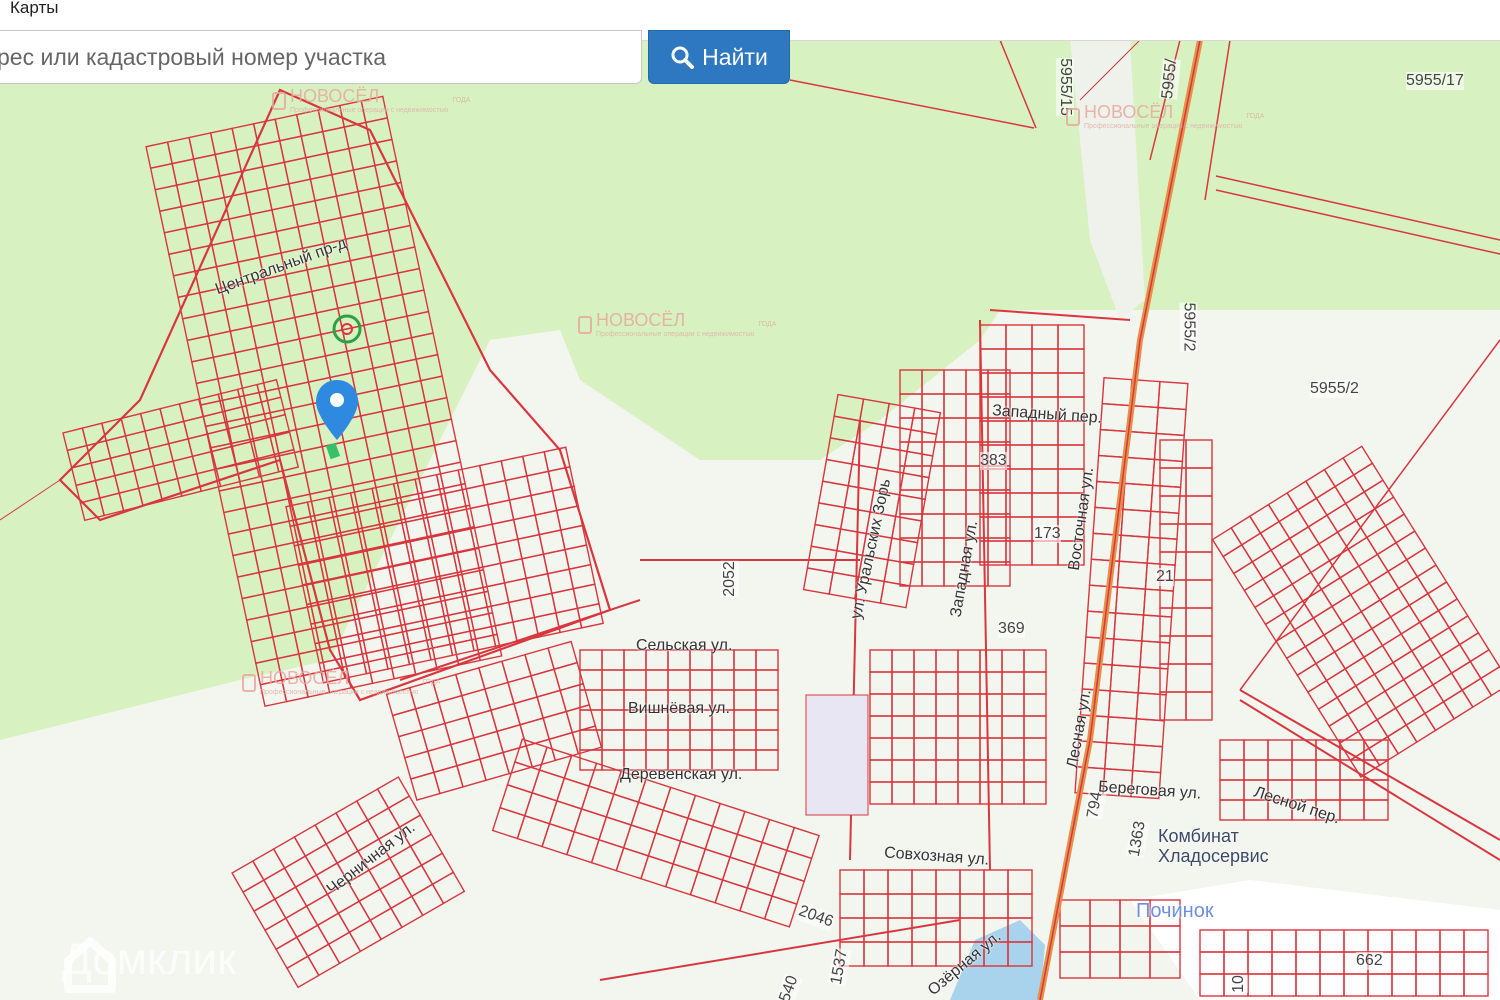 The width and height of the screenshot is (1500, 1000). I want to click on school-building, so click(837, 755).